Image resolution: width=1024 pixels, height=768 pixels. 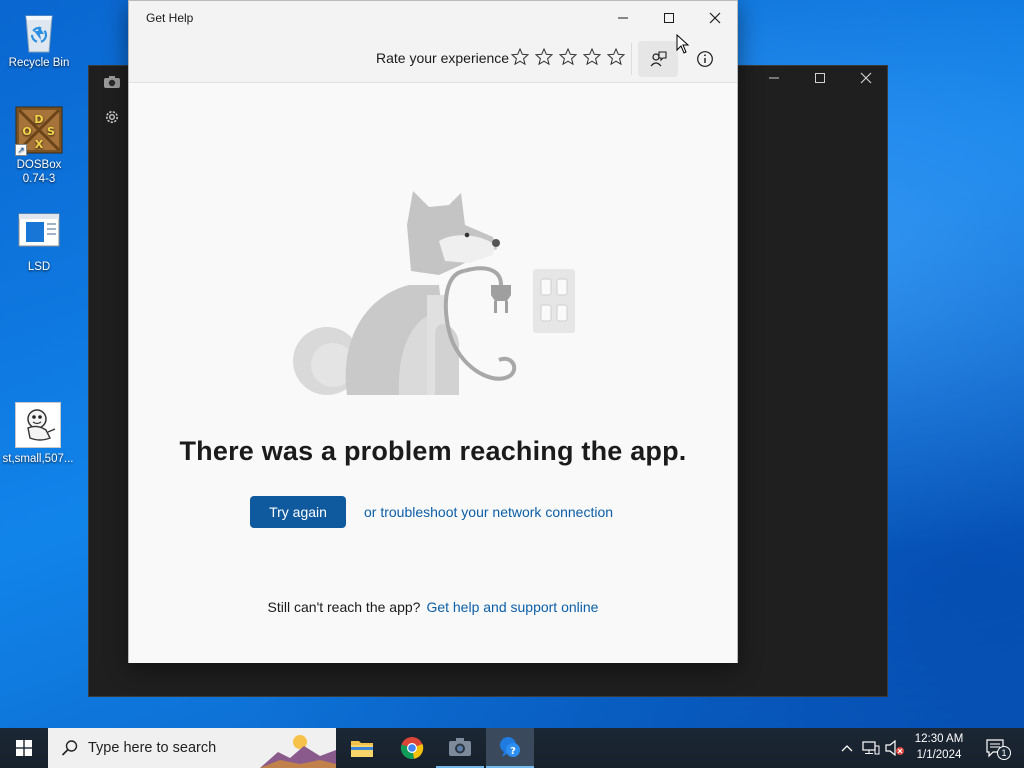 What do you see at coordinates (38, 425) in the screenshot?
I see `image-thumbnail-icon` at bounding box center [38, 425].